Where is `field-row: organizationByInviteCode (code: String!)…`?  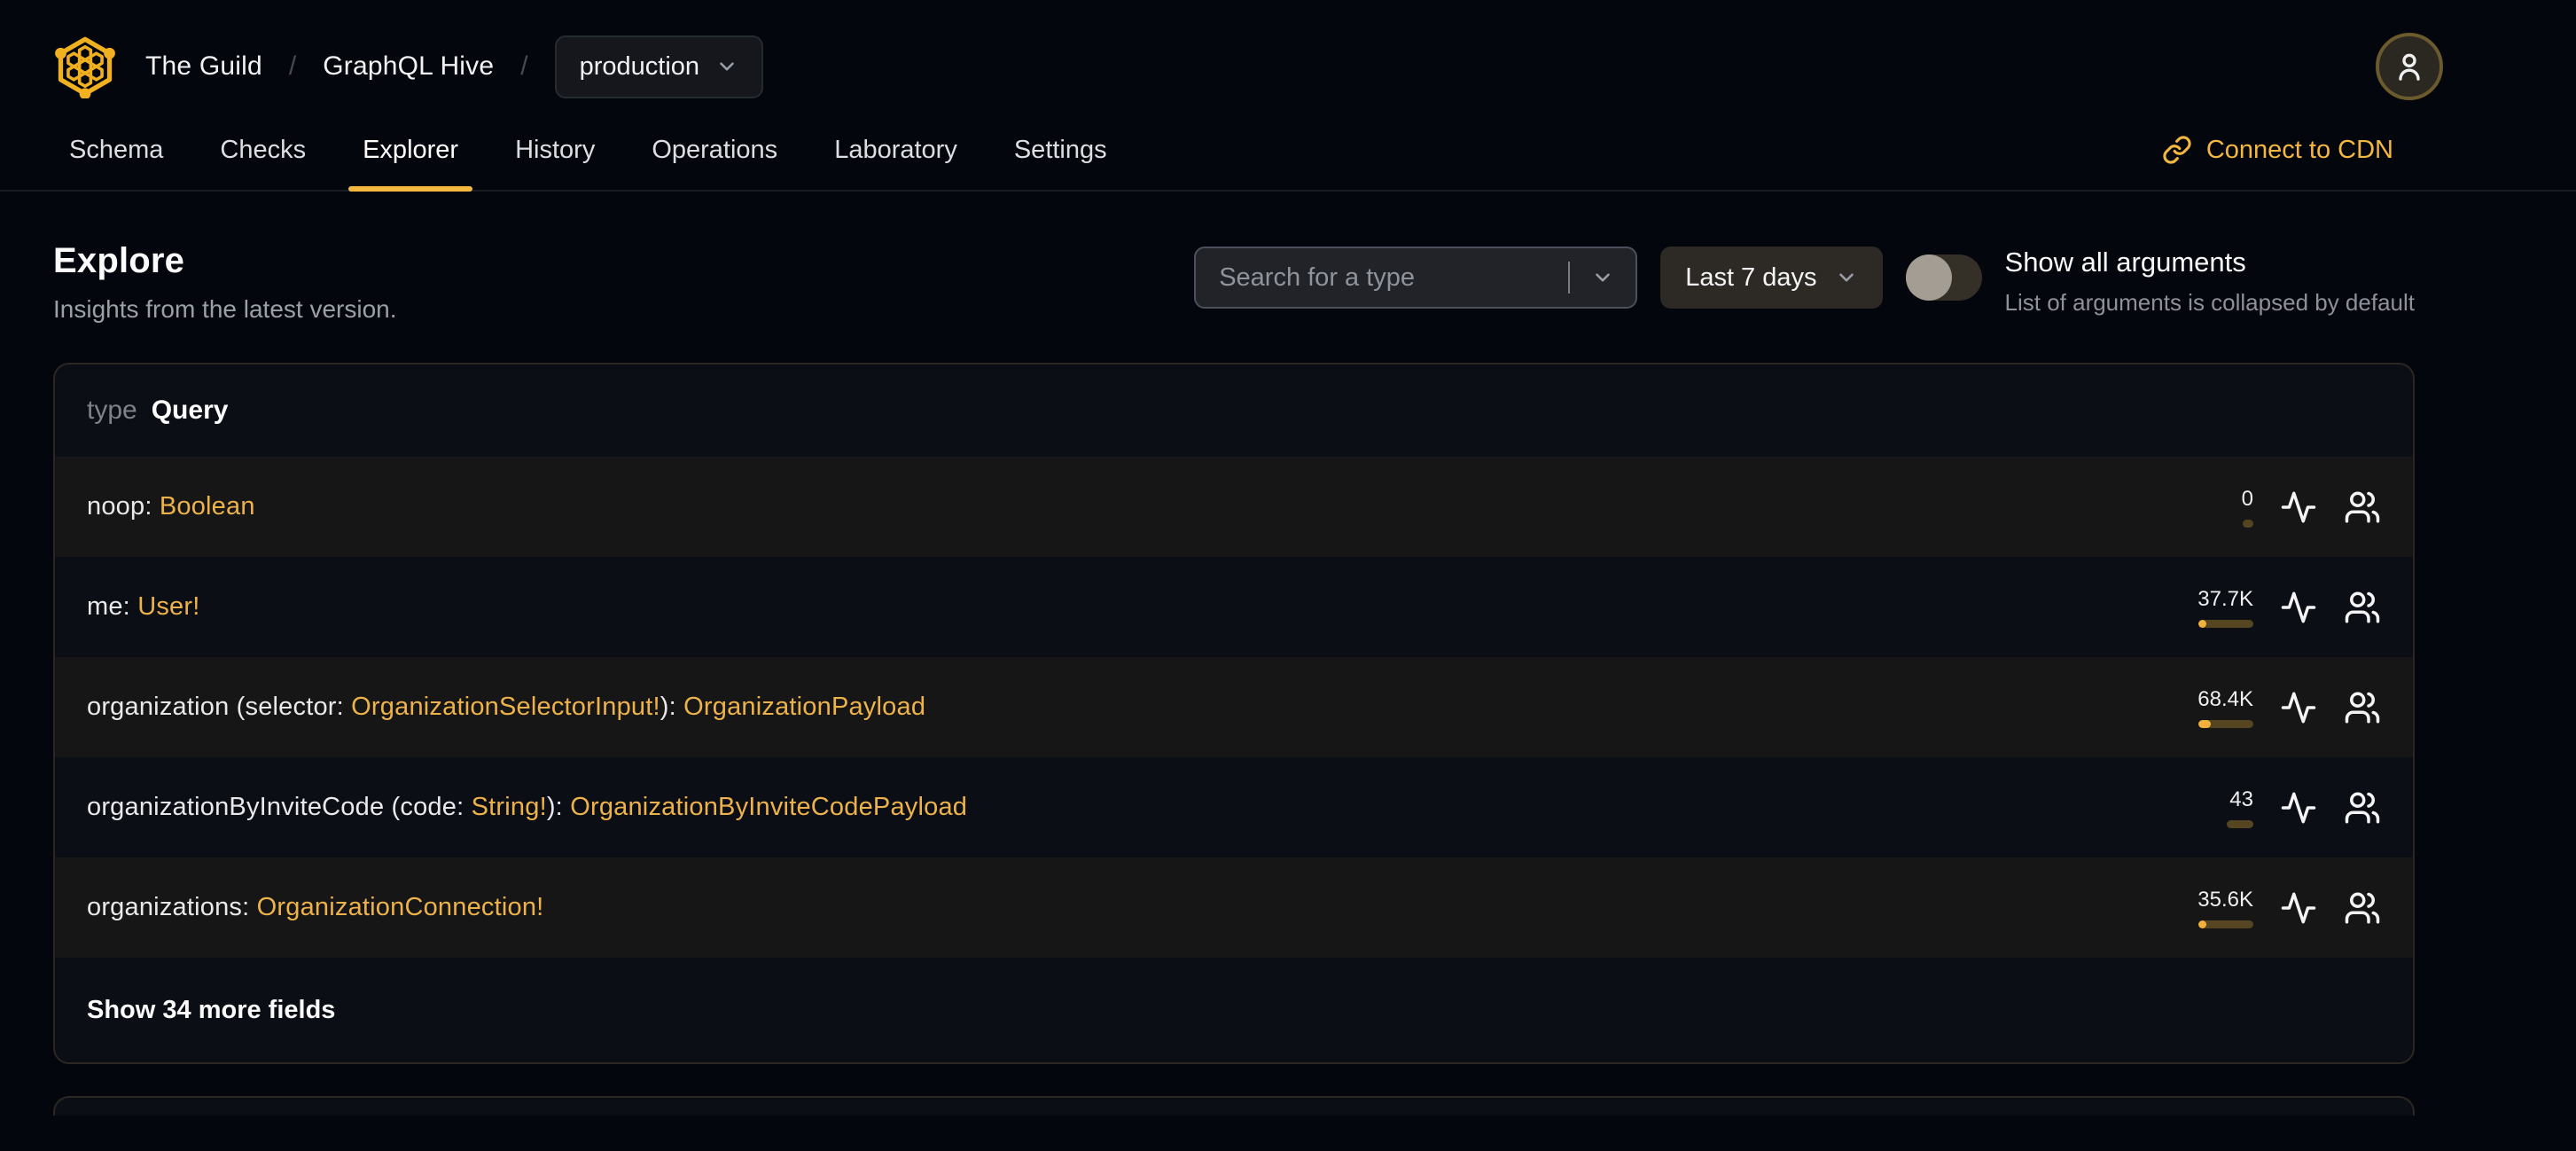 field-row: organizationByInviteCode (code: String!)… is located at coordinates (1234, 807).